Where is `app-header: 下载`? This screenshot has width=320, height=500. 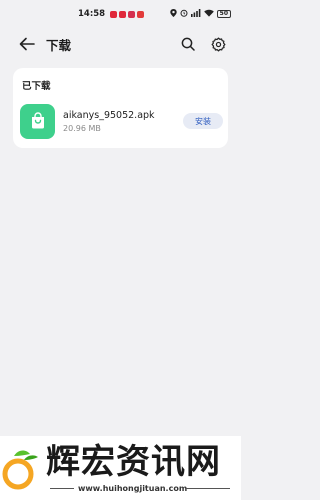
app-header: 下载 is located at coordinates (120, 44).